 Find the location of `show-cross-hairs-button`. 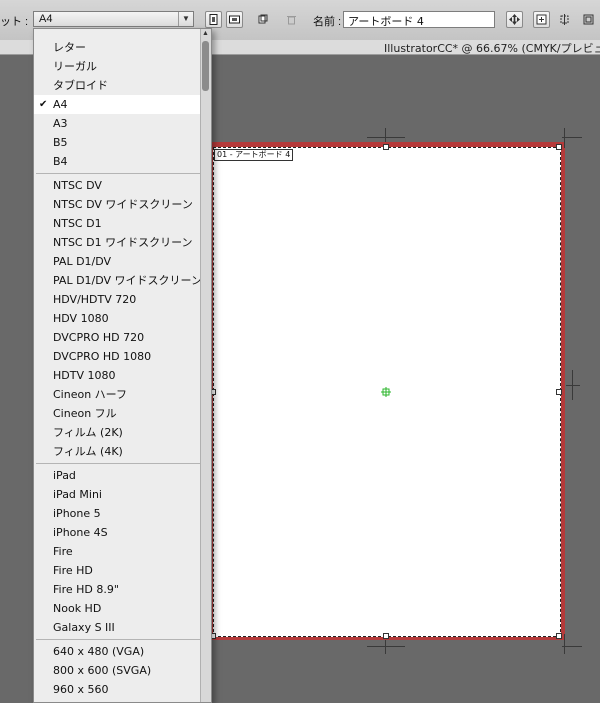

show-cross-hairs-button is located at coordinates (564, 19).